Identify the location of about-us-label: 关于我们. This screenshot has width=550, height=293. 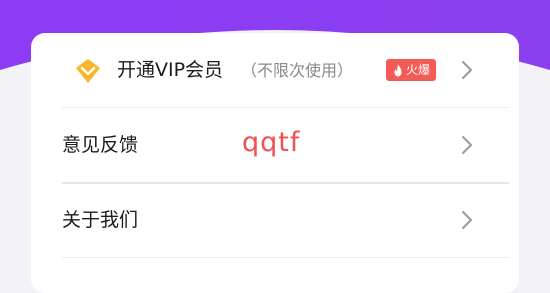
(100, 220).